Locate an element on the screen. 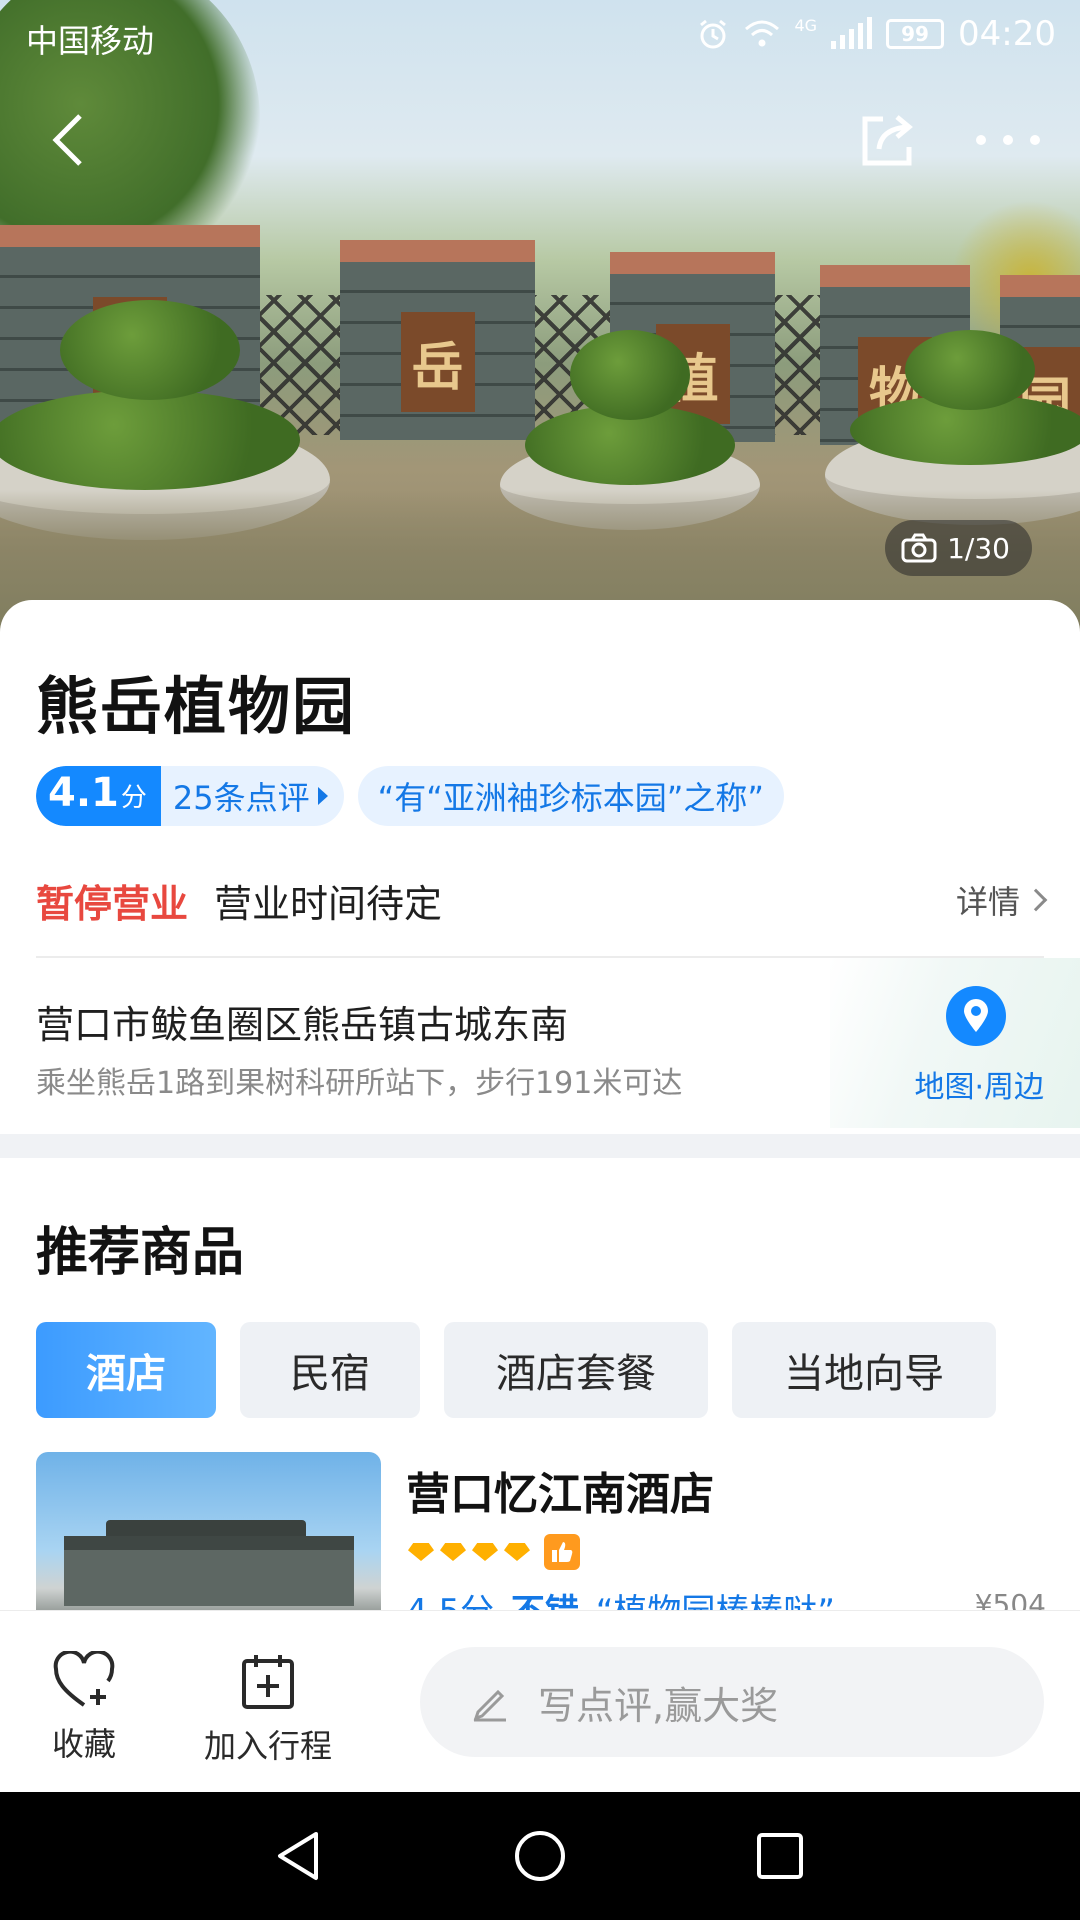 The width and height of the screenshot is (1080, 1920). rating-score: 4.1 分 is located at coordinates (98, 796).